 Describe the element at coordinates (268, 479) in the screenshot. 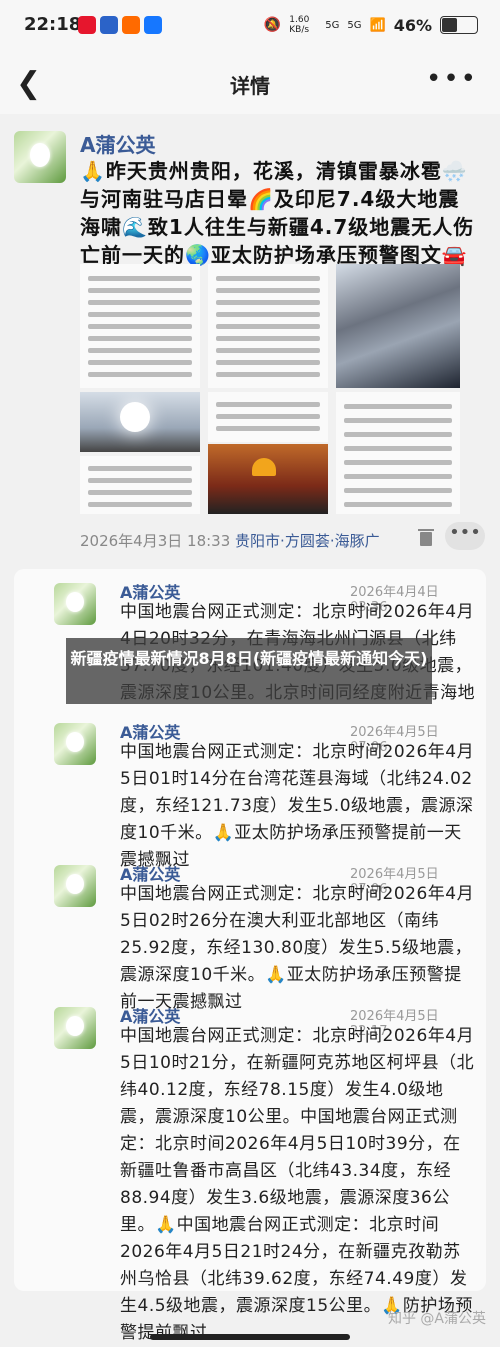

I see `image-rescue-worker` at that location.